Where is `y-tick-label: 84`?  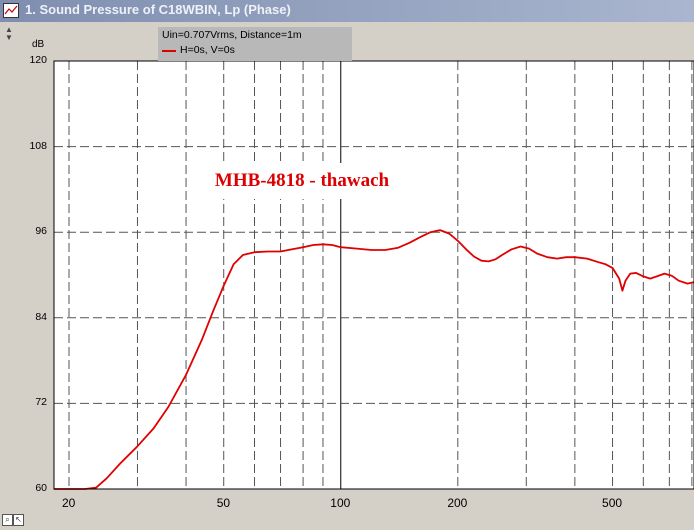
y-tick-label: 84 is located at coordinates (41, 316).